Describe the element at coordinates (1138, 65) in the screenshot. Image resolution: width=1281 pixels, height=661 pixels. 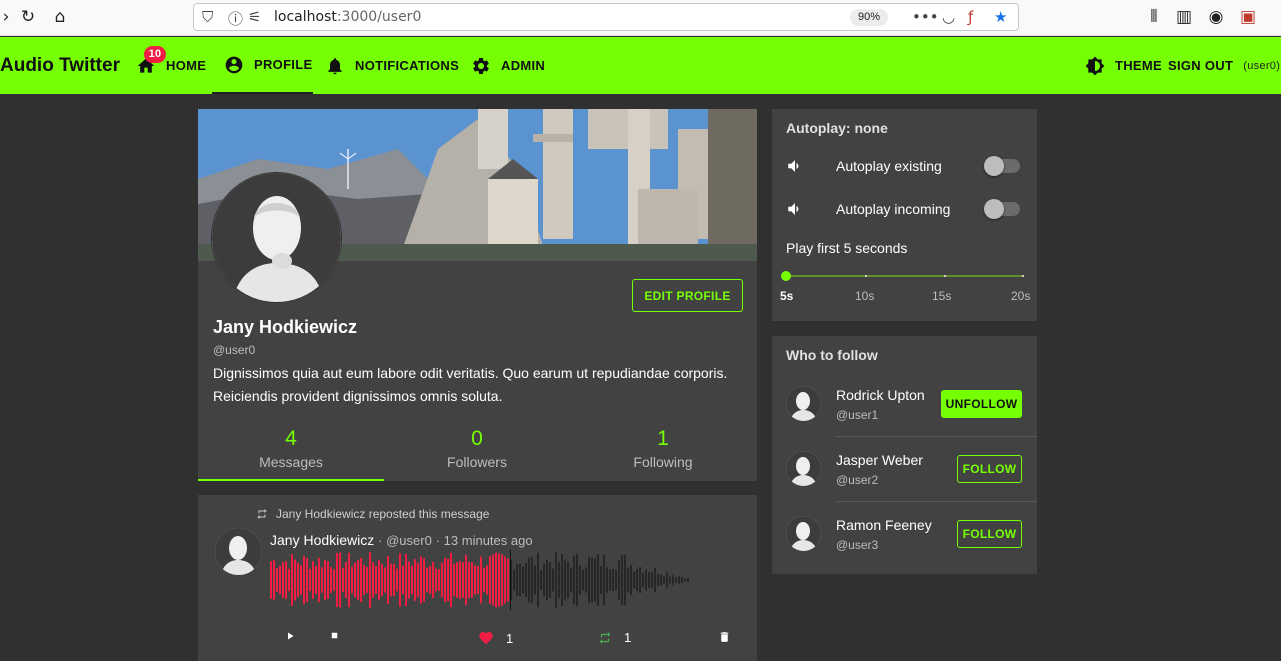
I see `theme-label: THEME` at that location.